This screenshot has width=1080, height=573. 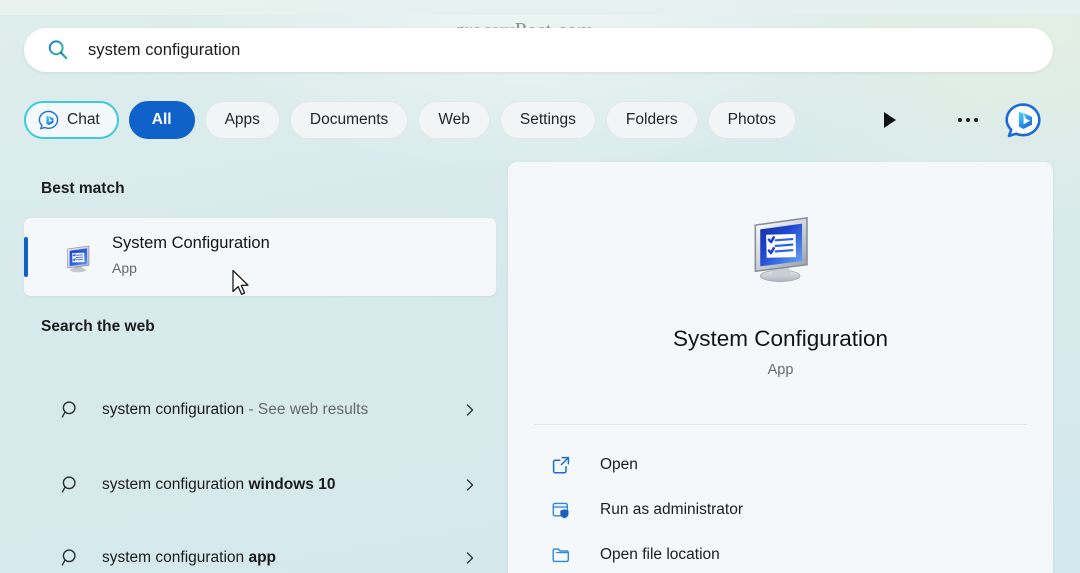 I want to click on filter-pill-folders: Folders, so click(x=651, y=120).